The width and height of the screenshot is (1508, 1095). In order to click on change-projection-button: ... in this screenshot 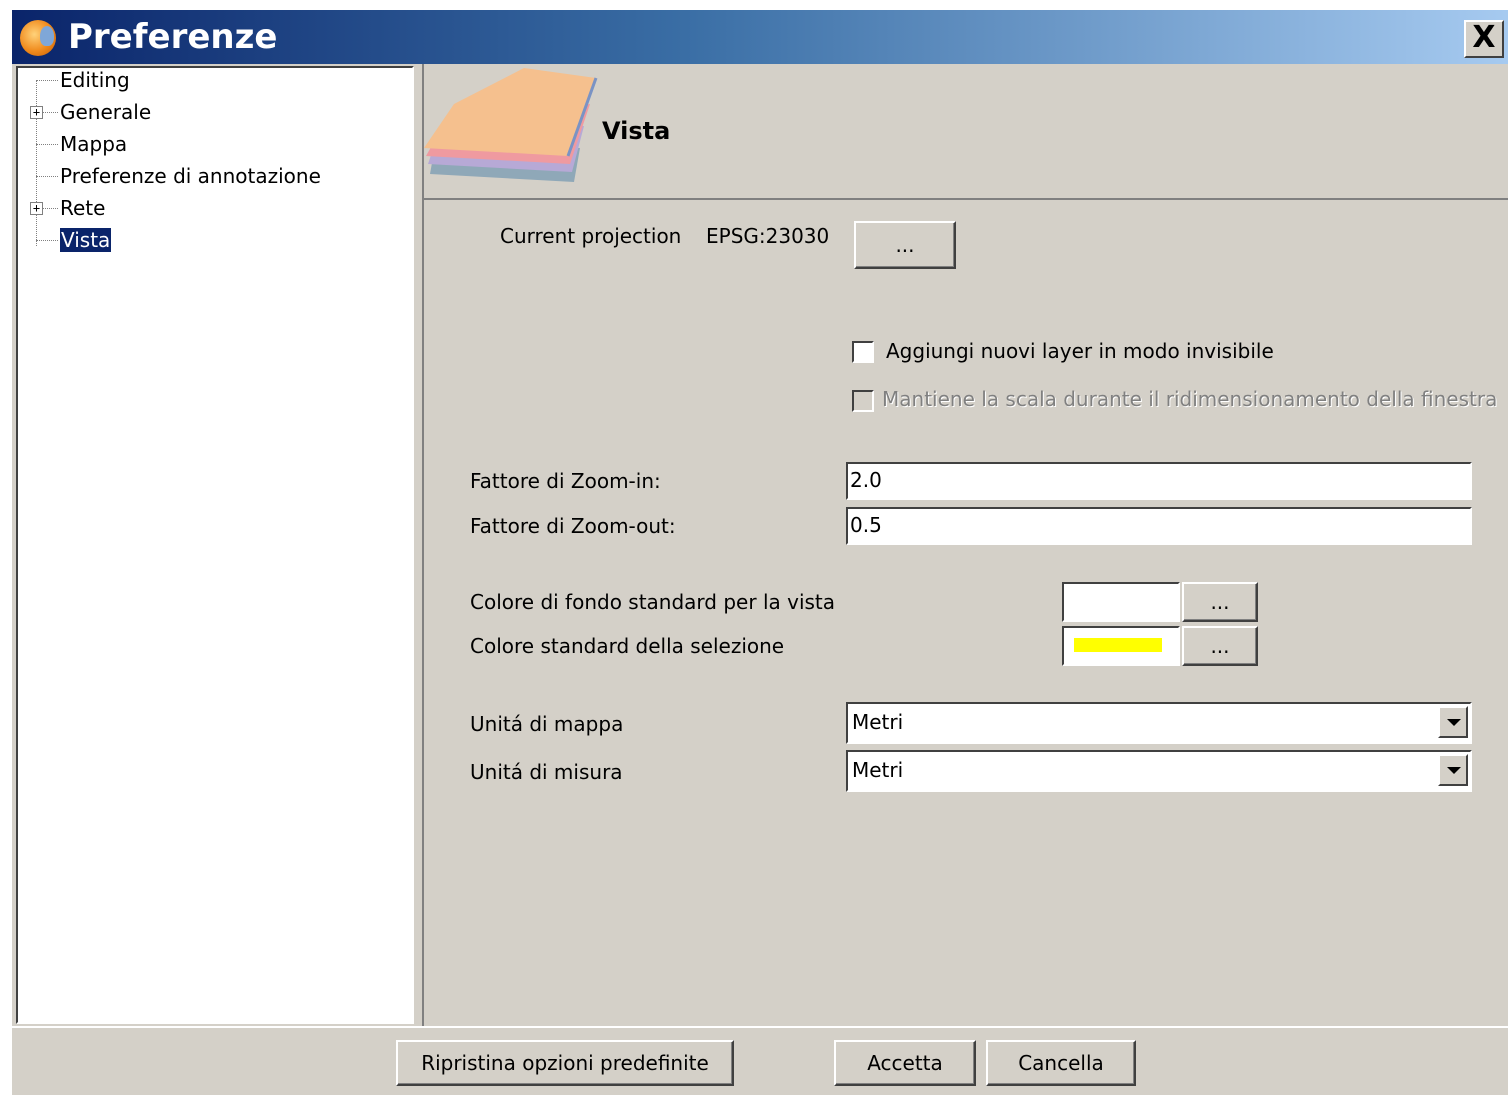, I will do `click(905, 245)`.